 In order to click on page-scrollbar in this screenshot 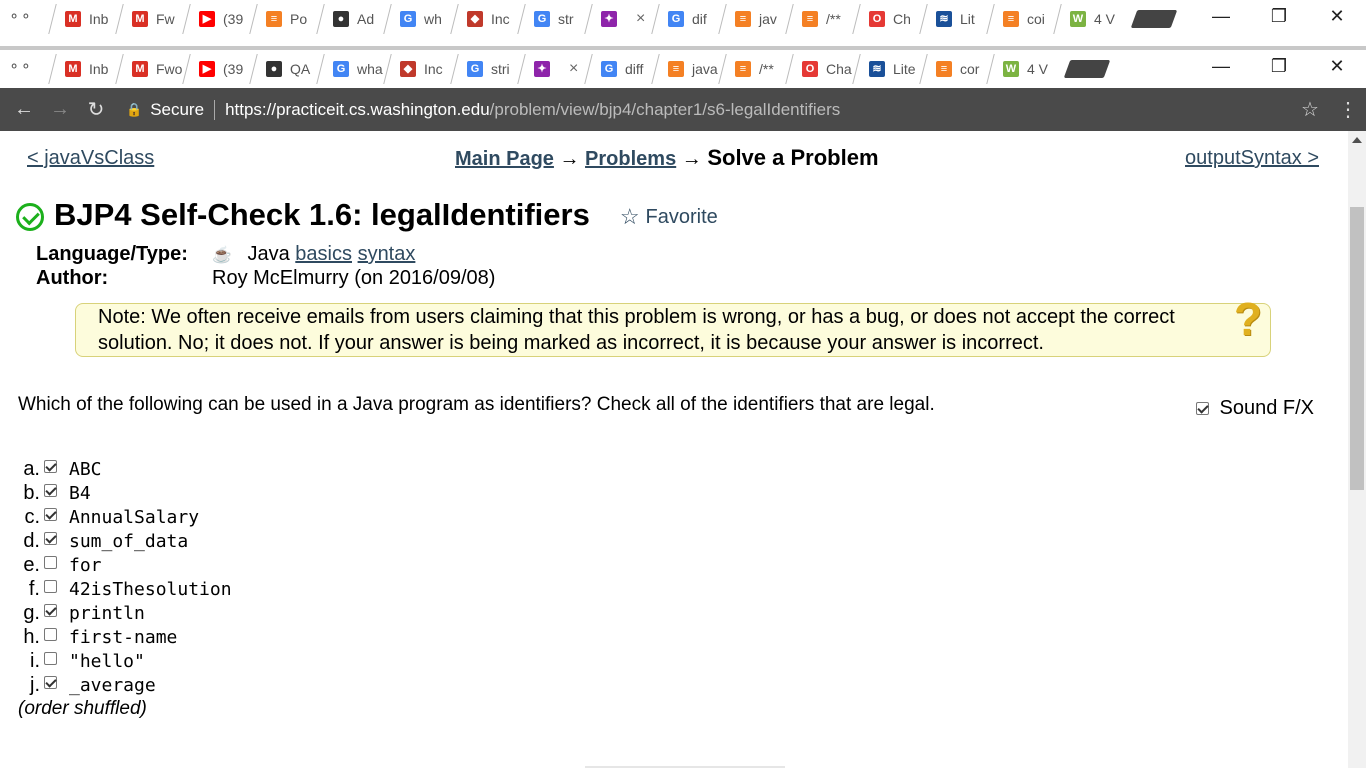, I will do `click(1357, 449)`.